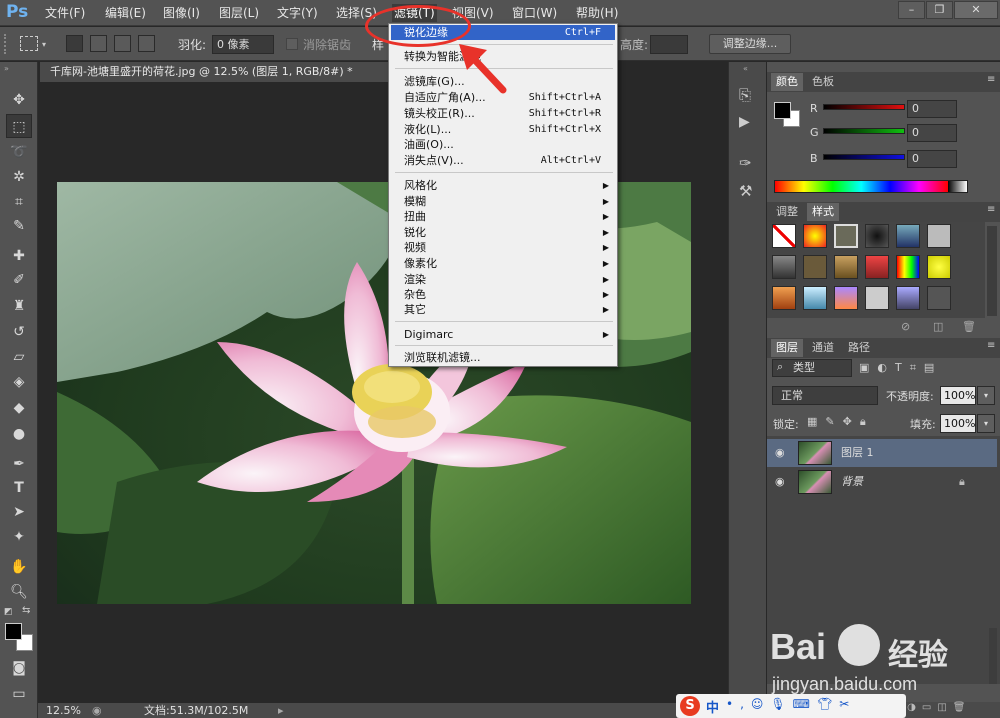  What do you see at coordinates (19, 256) in the screenshot?
I see `healing-brush-icon: ✚` at bounding box center [19, 256].